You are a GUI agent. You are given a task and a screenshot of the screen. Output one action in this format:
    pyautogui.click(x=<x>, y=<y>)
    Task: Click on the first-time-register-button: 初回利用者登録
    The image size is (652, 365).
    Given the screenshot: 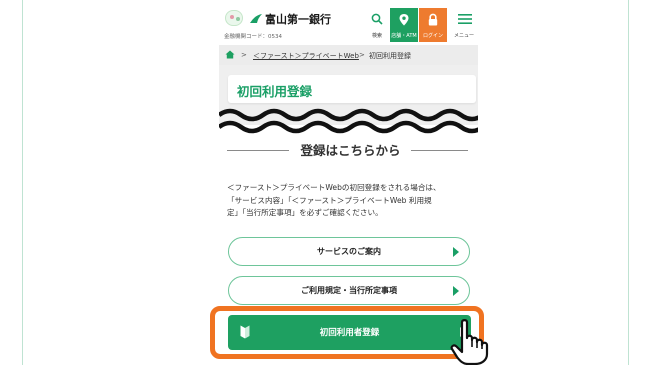 What is the action you would take?
    pyautogui.click(x=349, y=332)
    